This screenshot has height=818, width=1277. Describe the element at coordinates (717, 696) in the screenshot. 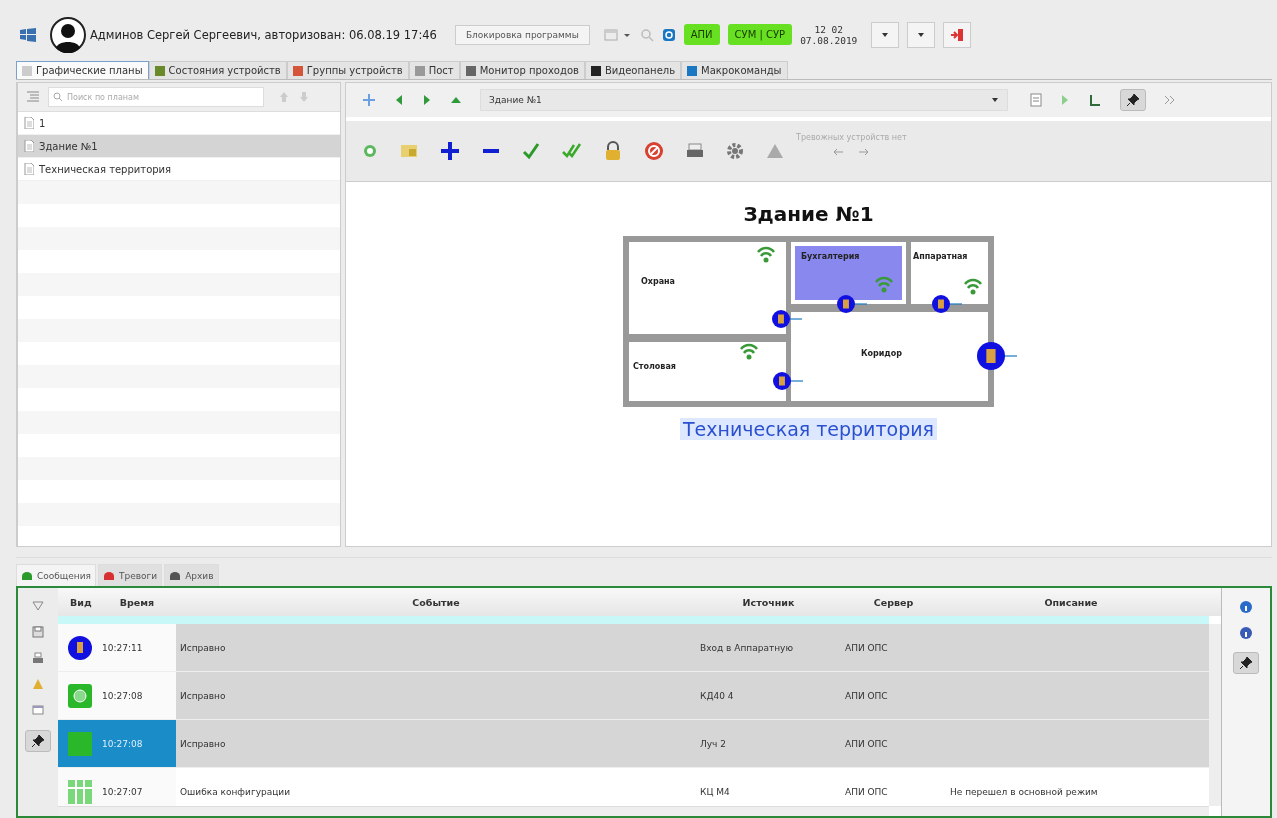

I see `source-cell-text: КД40 4` at that location.